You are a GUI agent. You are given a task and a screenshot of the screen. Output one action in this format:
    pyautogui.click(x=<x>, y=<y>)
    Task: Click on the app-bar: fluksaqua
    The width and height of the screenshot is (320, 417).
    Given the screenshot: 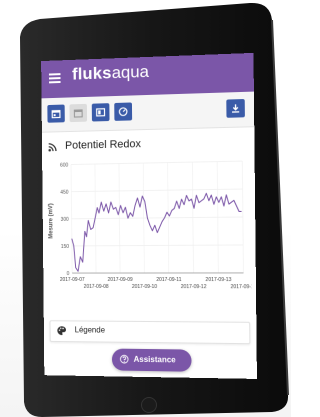 What is the action you would take?
    pyautogui.click(x=147, y=75)
    